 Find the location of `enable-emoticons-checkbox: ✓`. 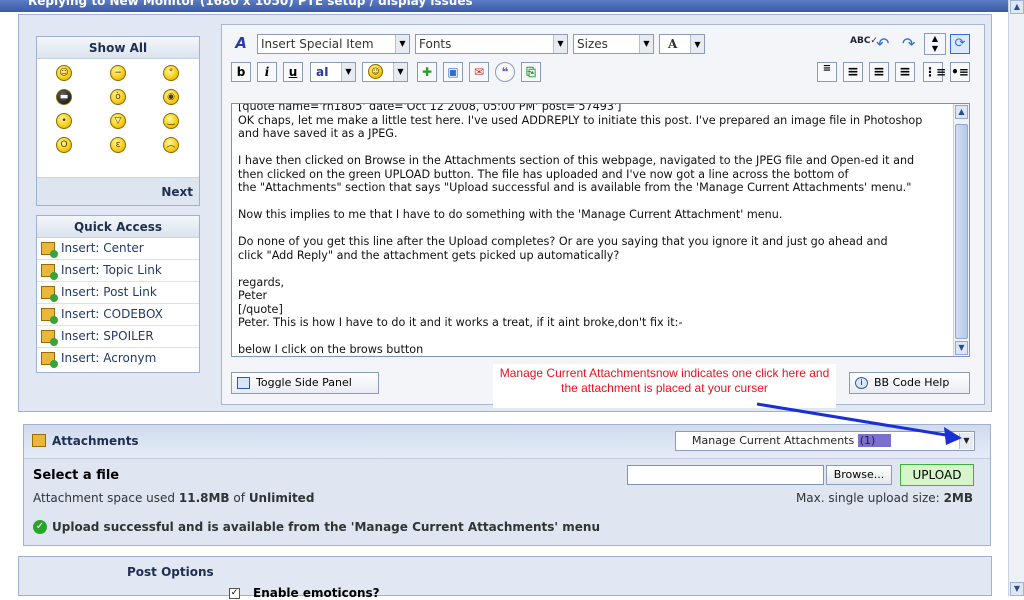

enable-emoticons-checkbox: ✓ is located at coordinates (234, 593).